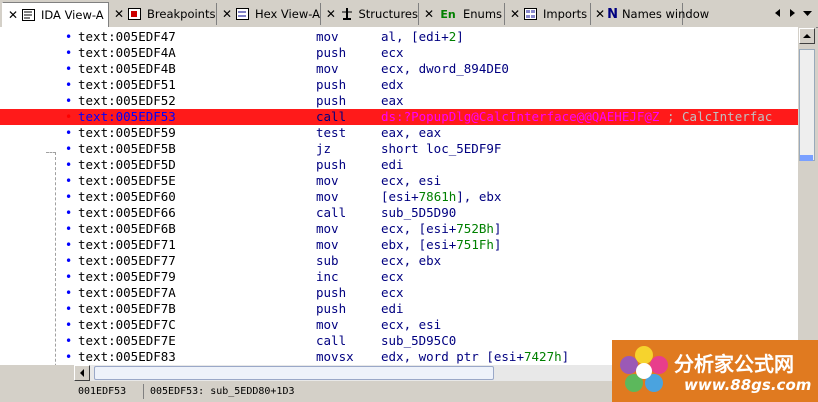 The height and width of the screenshot is (402, 818). What do you see at coordinates (807, 13) in the screenshot?
I see `tab-list-button` at bounding box center [807, 13].